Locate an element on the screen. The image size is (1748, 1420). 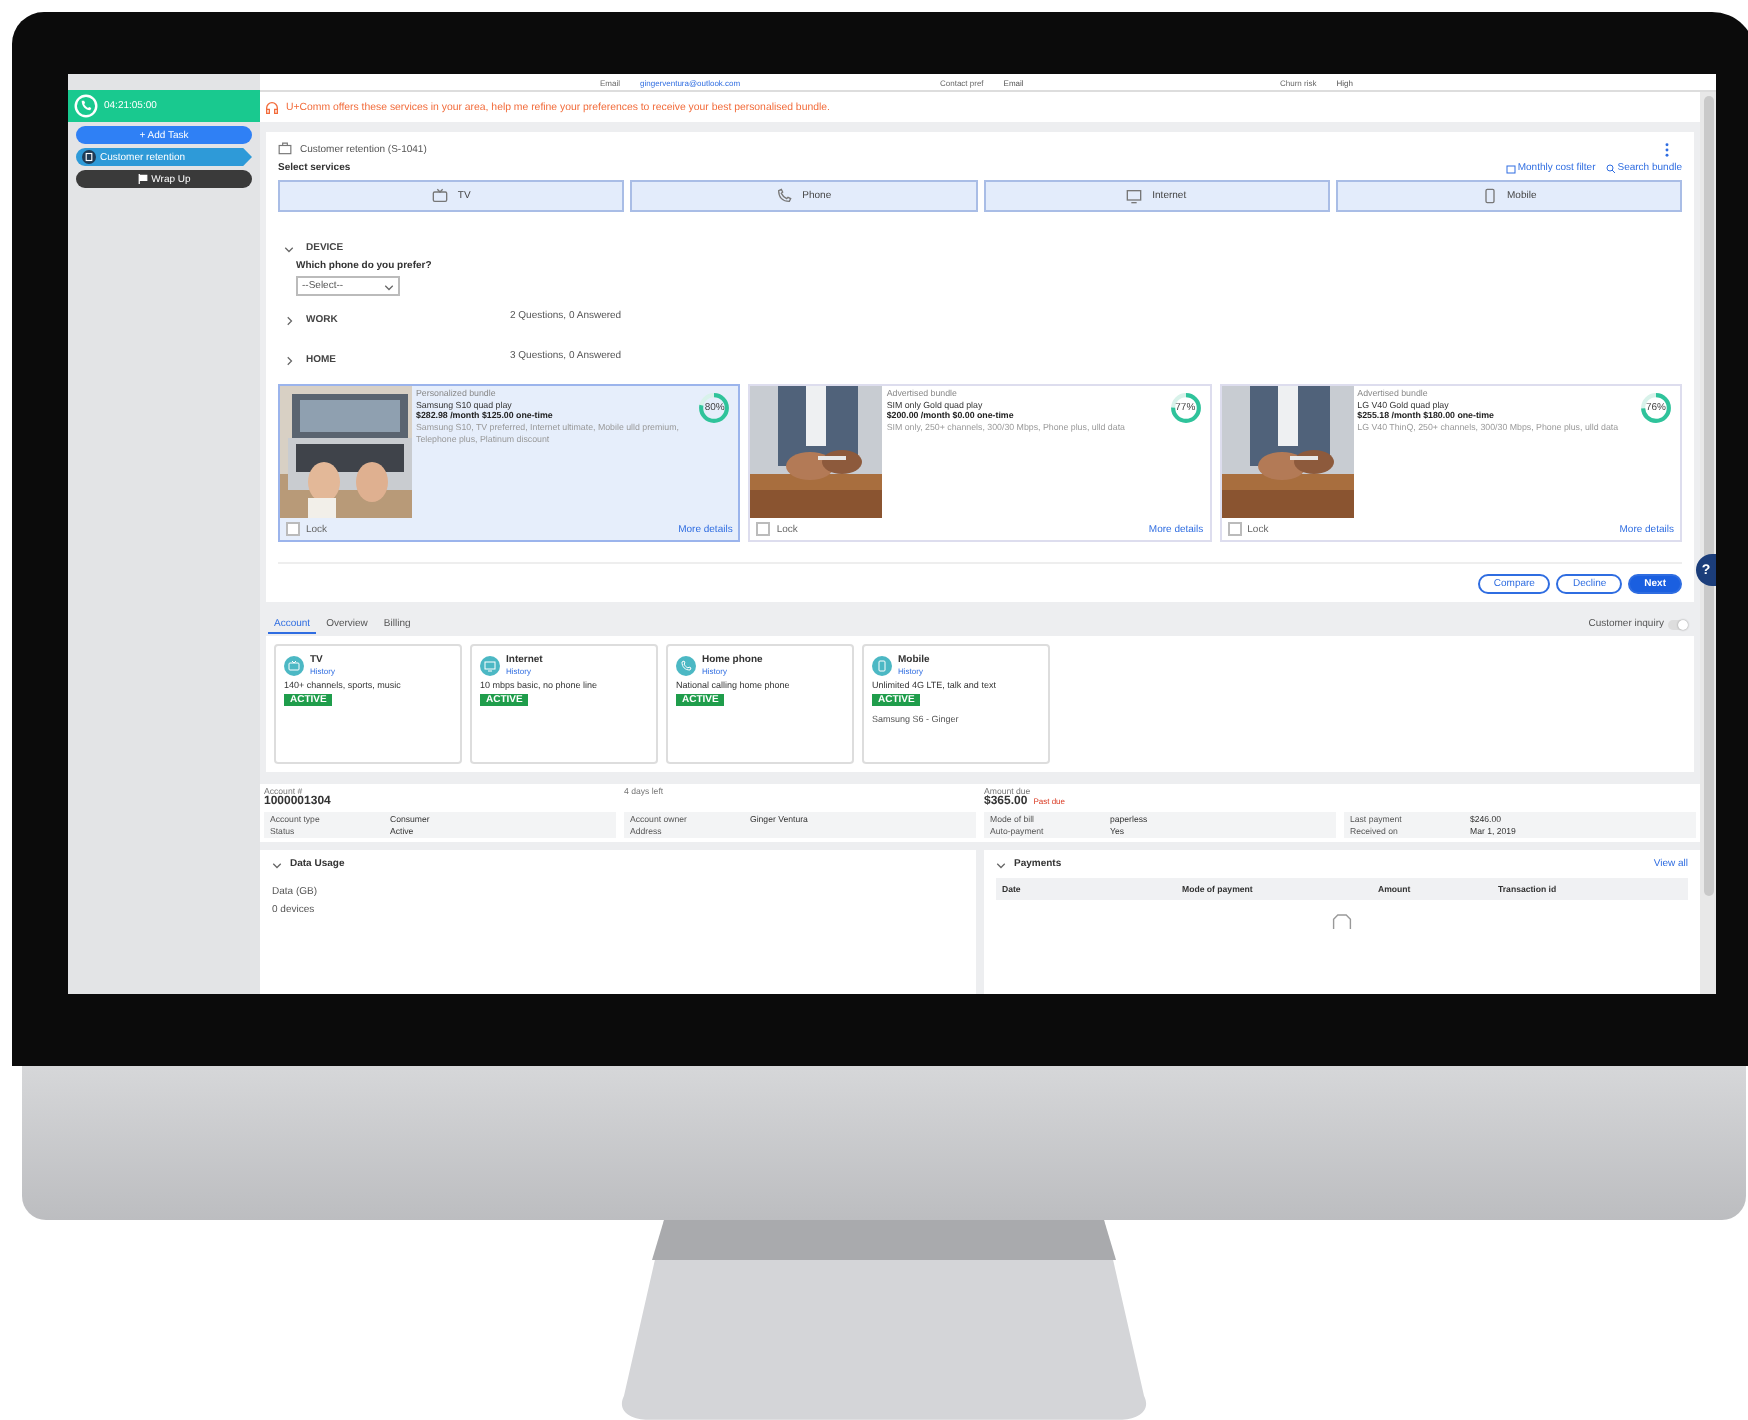
headset-icon is located at coordinates (272, 107).